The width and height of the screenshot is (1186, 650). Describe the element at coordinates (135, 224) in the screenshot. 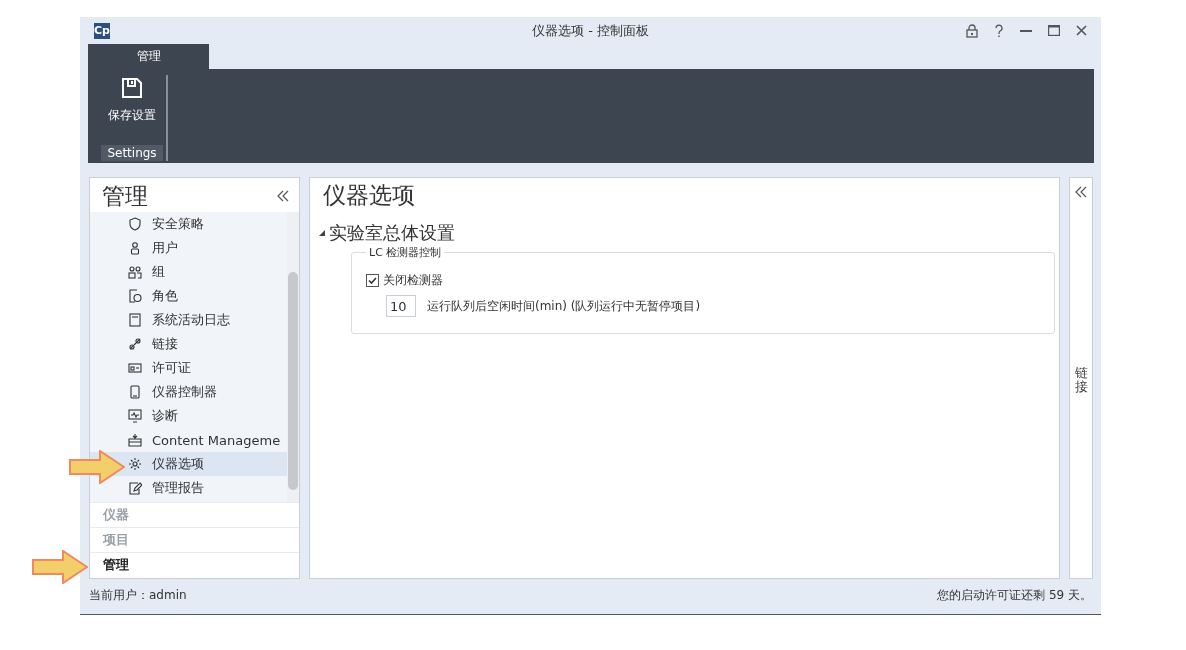

I see `shield-icon` at that location.